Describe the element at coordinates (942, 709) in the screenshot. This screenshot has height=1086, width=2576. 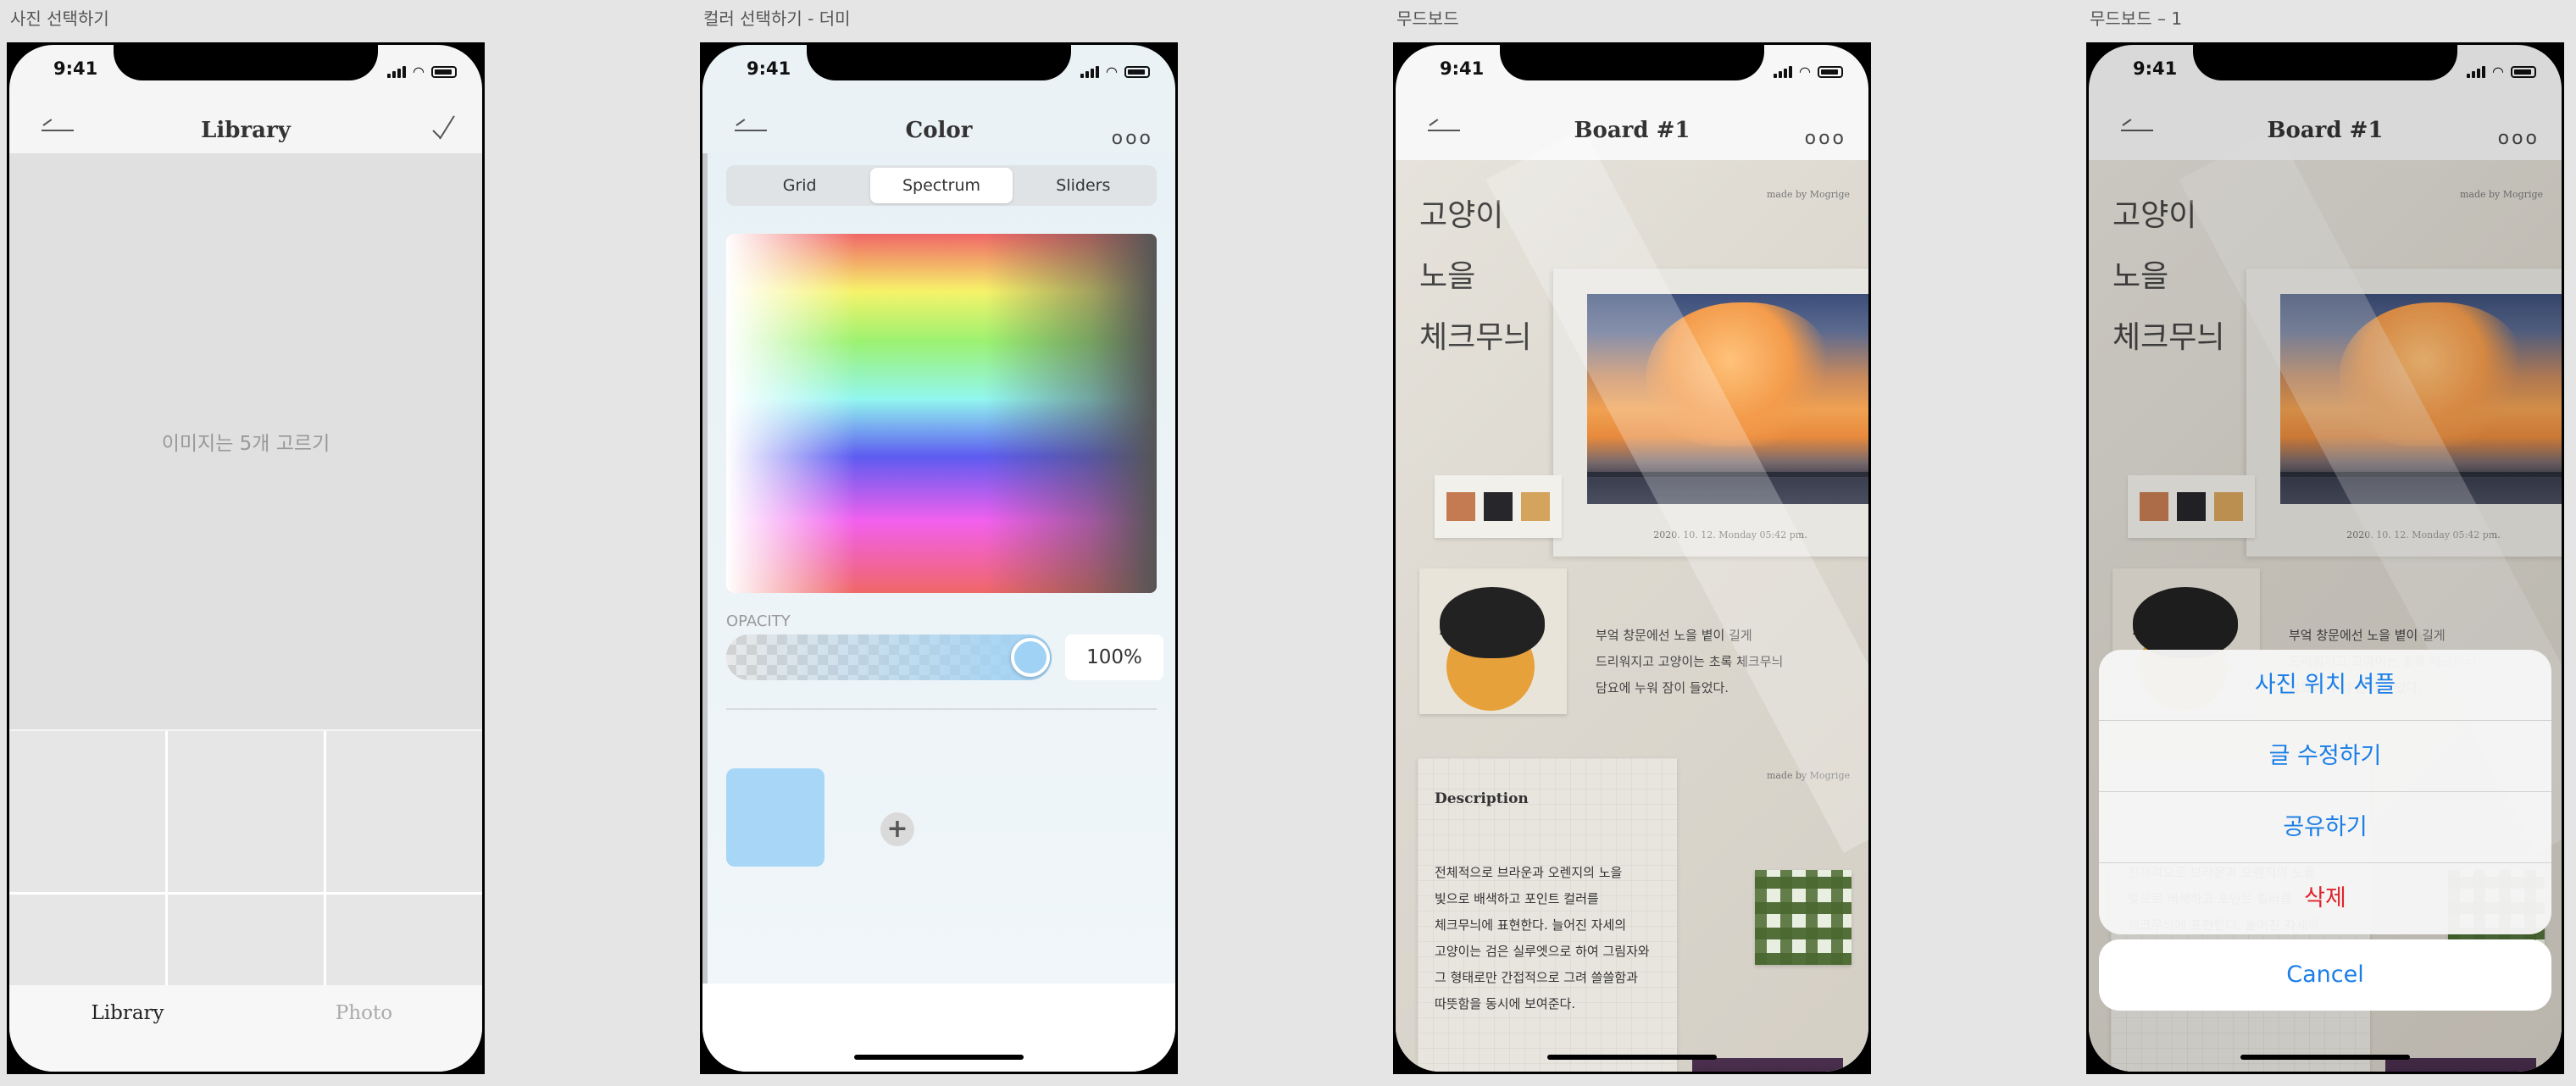
I see `divider` at that location.